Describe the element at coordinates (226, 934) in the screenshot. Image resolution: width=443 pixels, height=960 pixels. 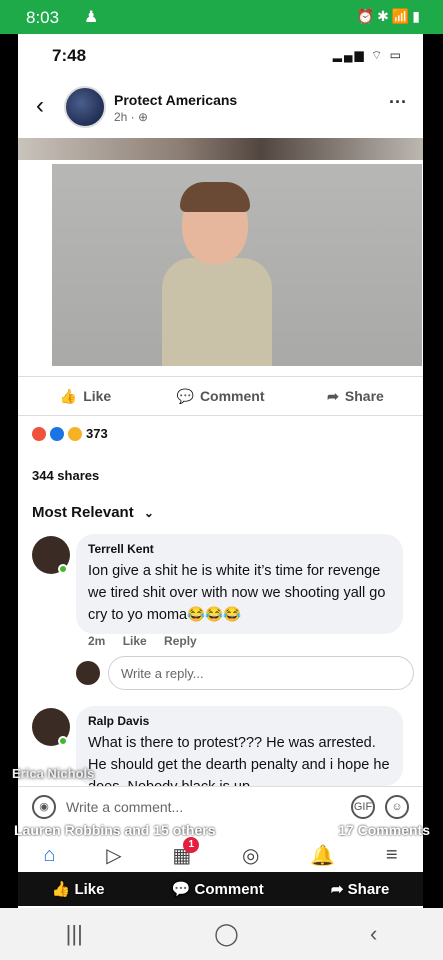
I see `home-circle-icon: ◯` at that location.